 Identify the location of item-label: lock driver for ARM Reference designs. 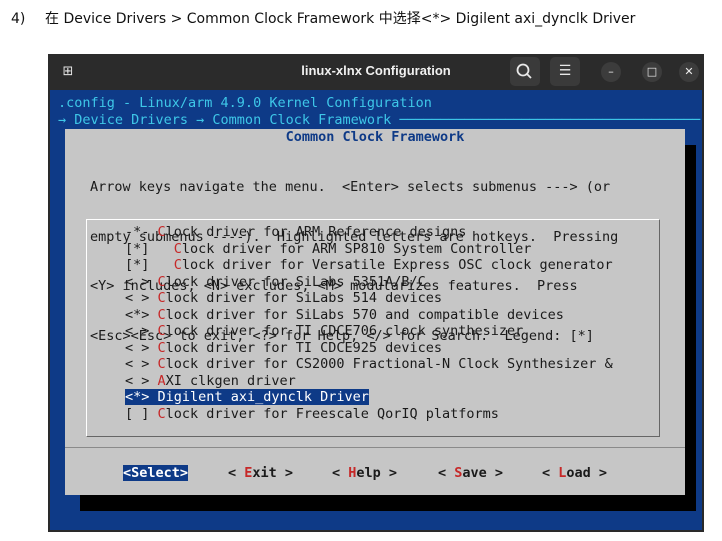
(316, 232).